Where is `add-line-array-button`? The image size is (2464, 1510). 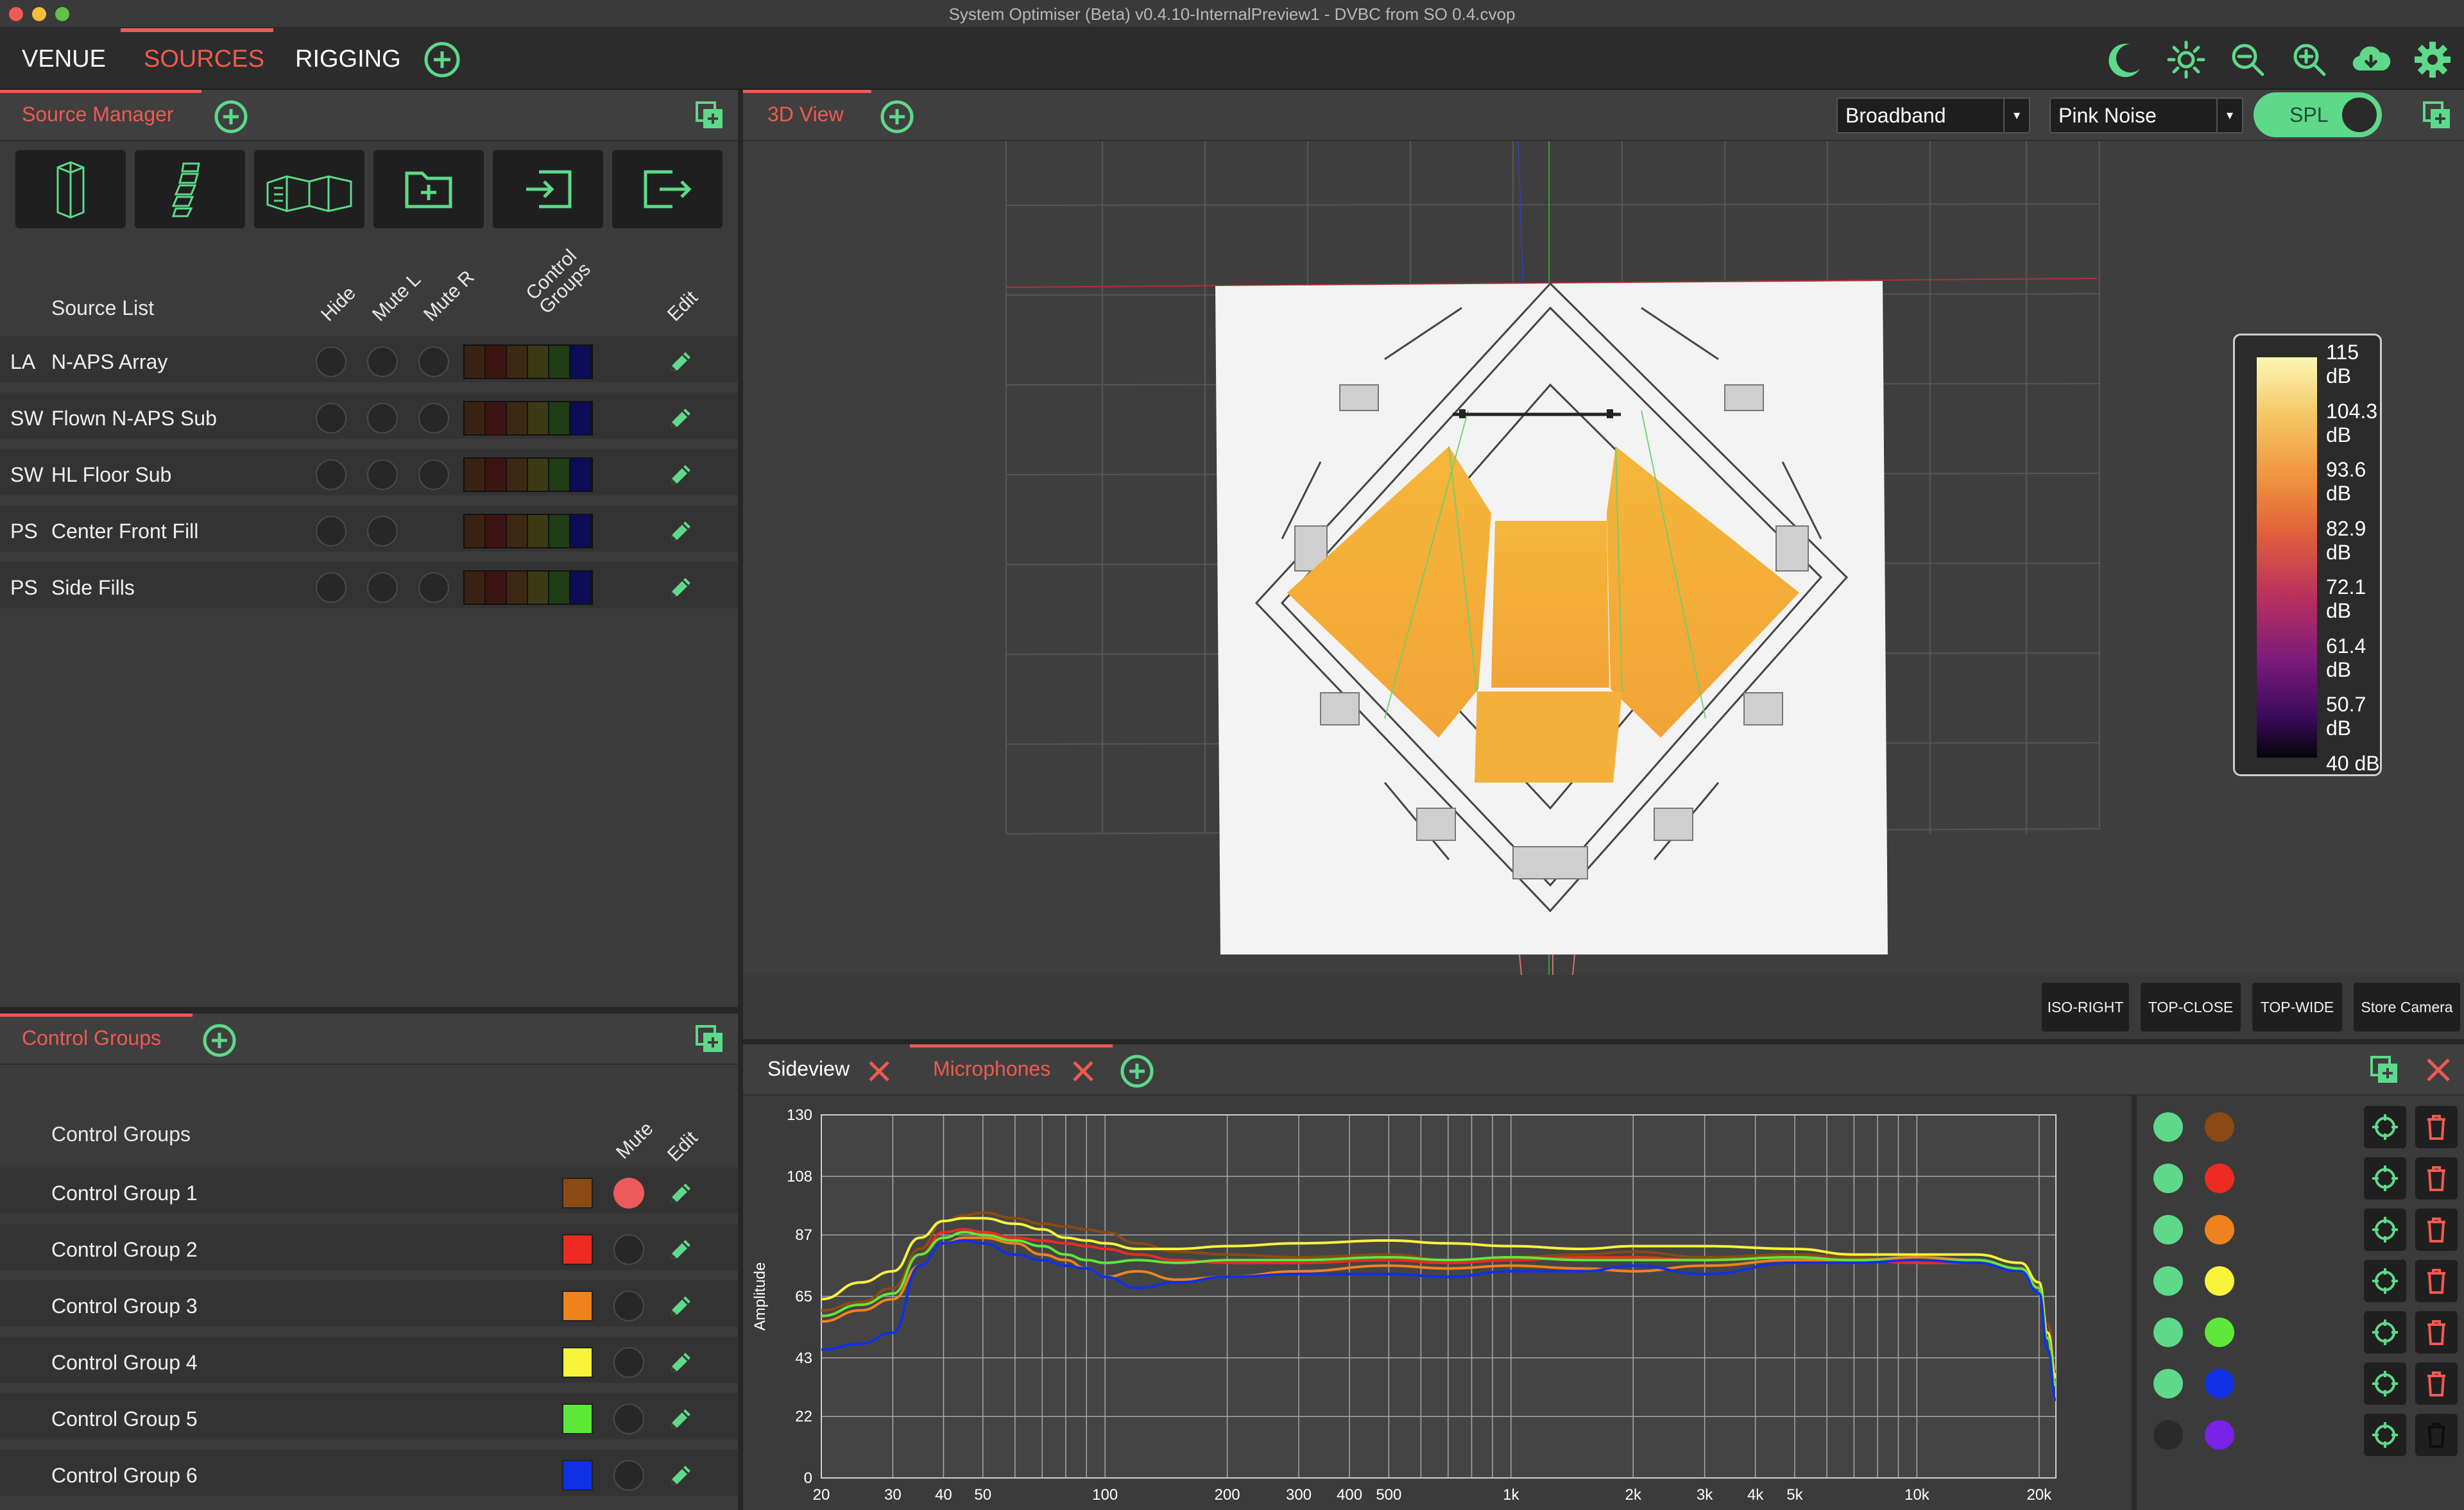 add-line-array-button is located at coordinates (190, 189).